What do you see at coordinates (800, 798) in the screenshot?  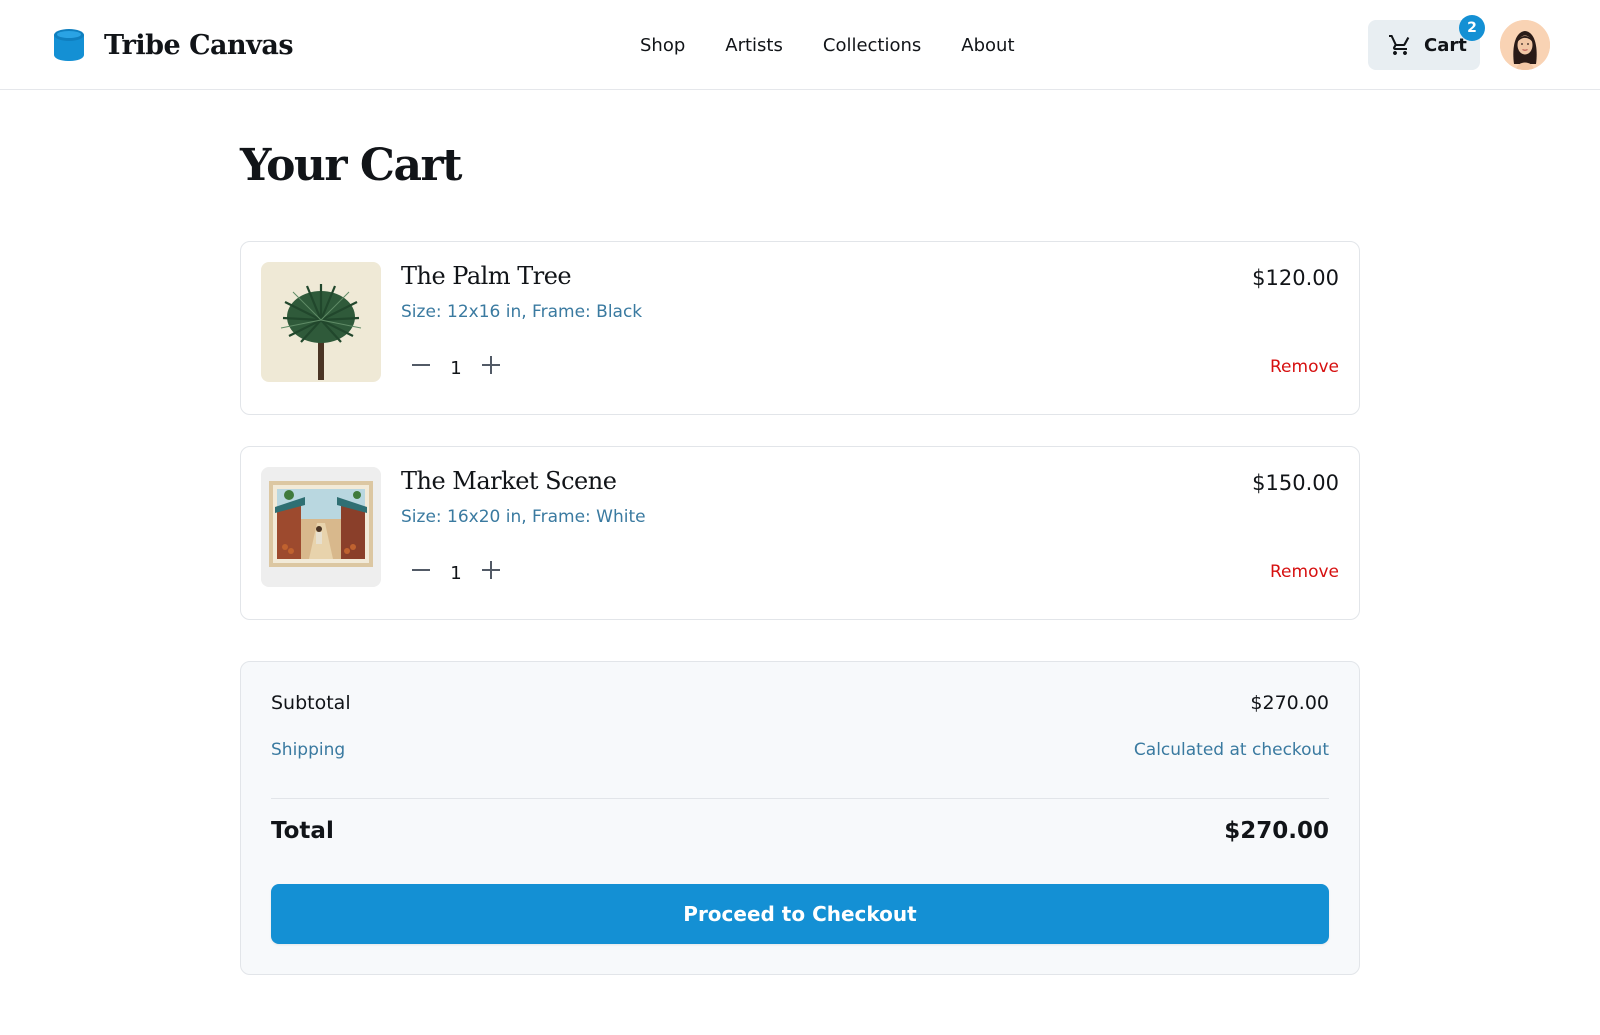 I see `summary-divider` at bounding box center [800, 798].